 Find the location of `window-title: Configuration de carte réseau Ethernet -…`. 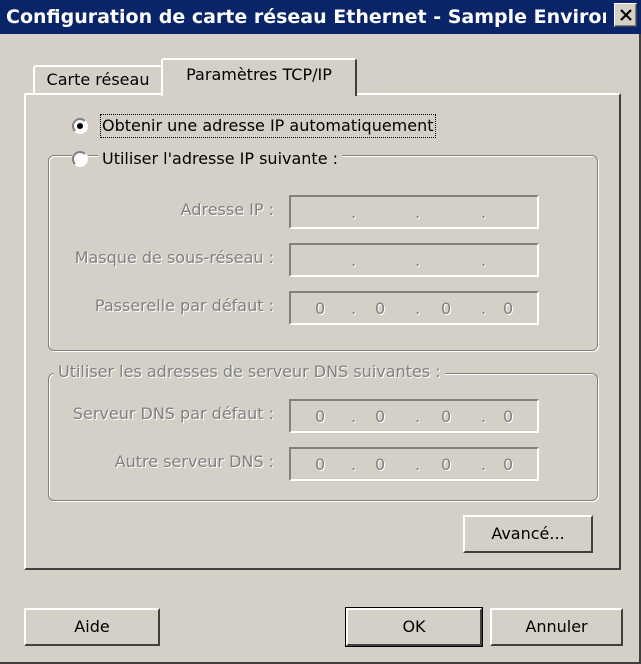

window-title: Configuration de carte réseau Ethernet -… is located at coordinates (306, 17).